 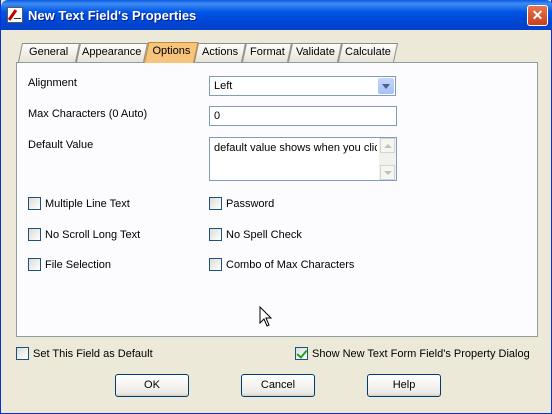 I want to click on tab-actions: Actions, so click(x=220, y=52).